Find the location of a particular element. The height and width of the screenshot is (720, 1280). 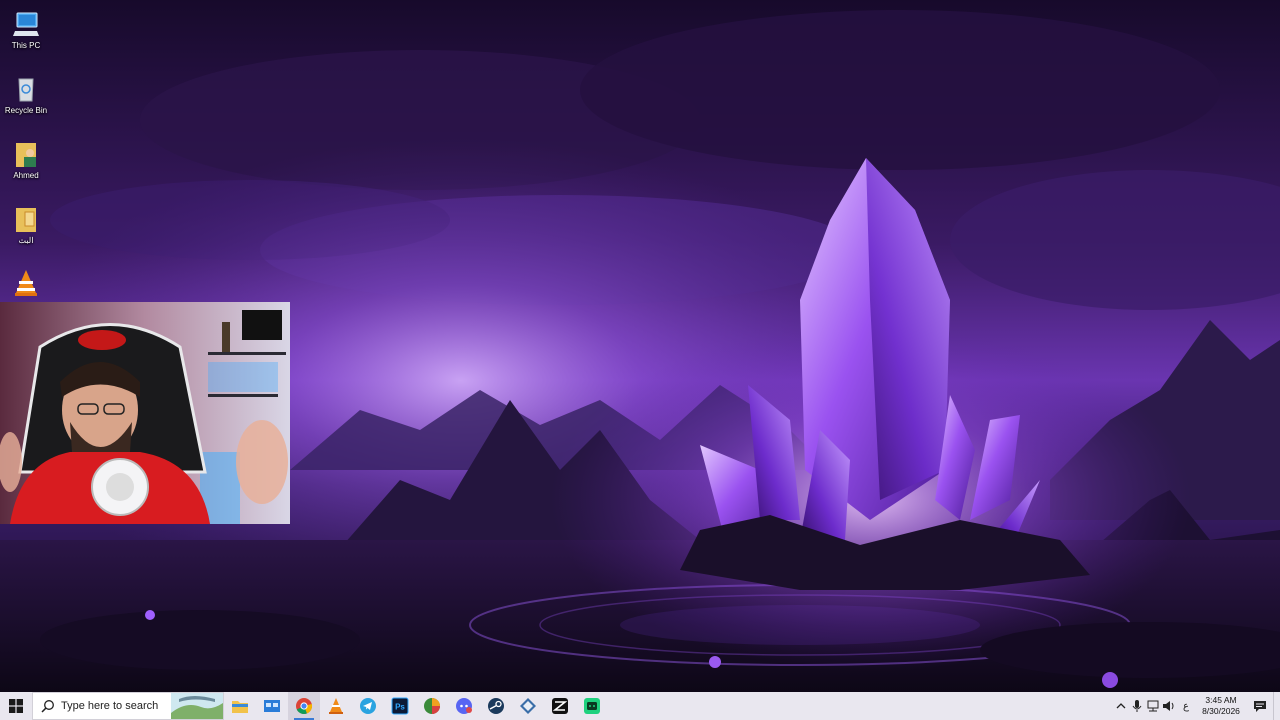

desktop-icon-this-pc: This PC is located at coordinates (26, 33).